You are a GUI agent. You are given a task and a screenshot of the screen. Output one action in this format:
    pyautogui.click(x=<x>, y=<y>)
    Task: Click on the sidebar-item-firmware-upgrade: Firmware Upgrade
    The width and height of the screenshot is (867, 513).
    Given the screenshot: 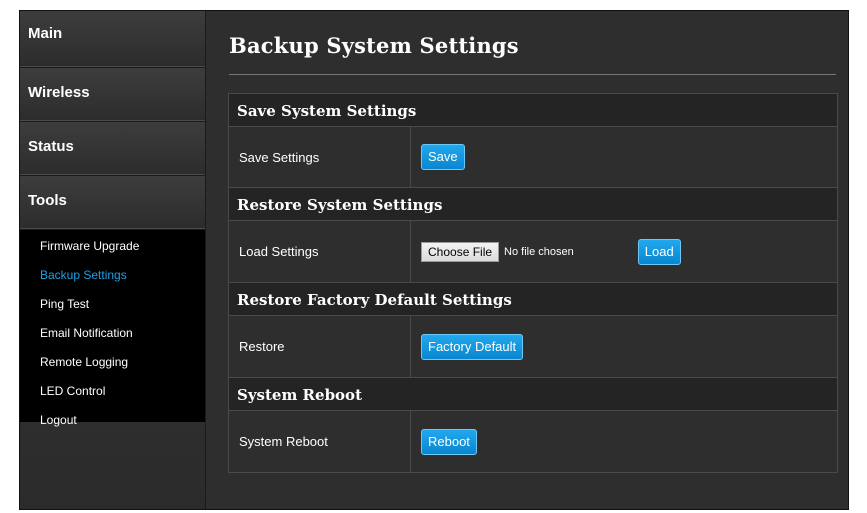 What is the action you would take?
    pyautogui.click(x=112, y=253)
    